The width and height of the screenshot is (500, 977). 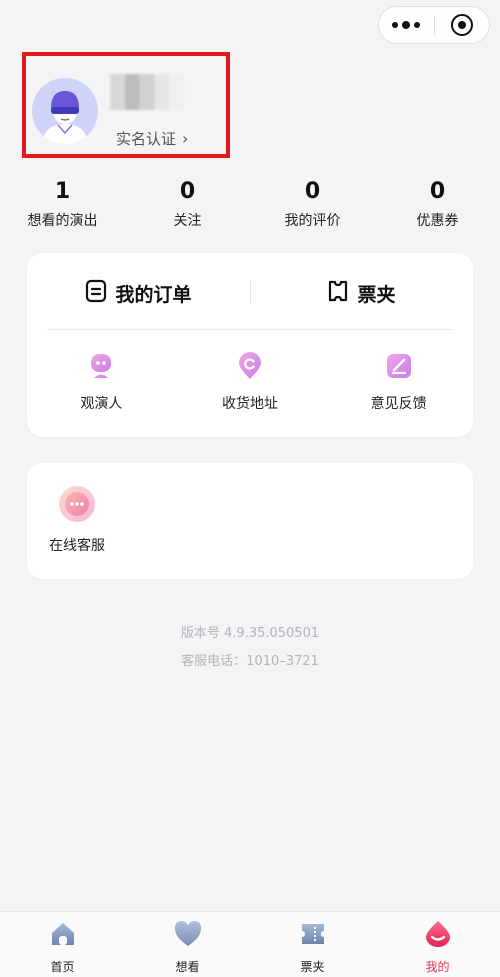 What do you see at coordinates (250, 404) in the screenshot?
I see `shortcut-label: 收货地址` at bounding box center [250, 404].